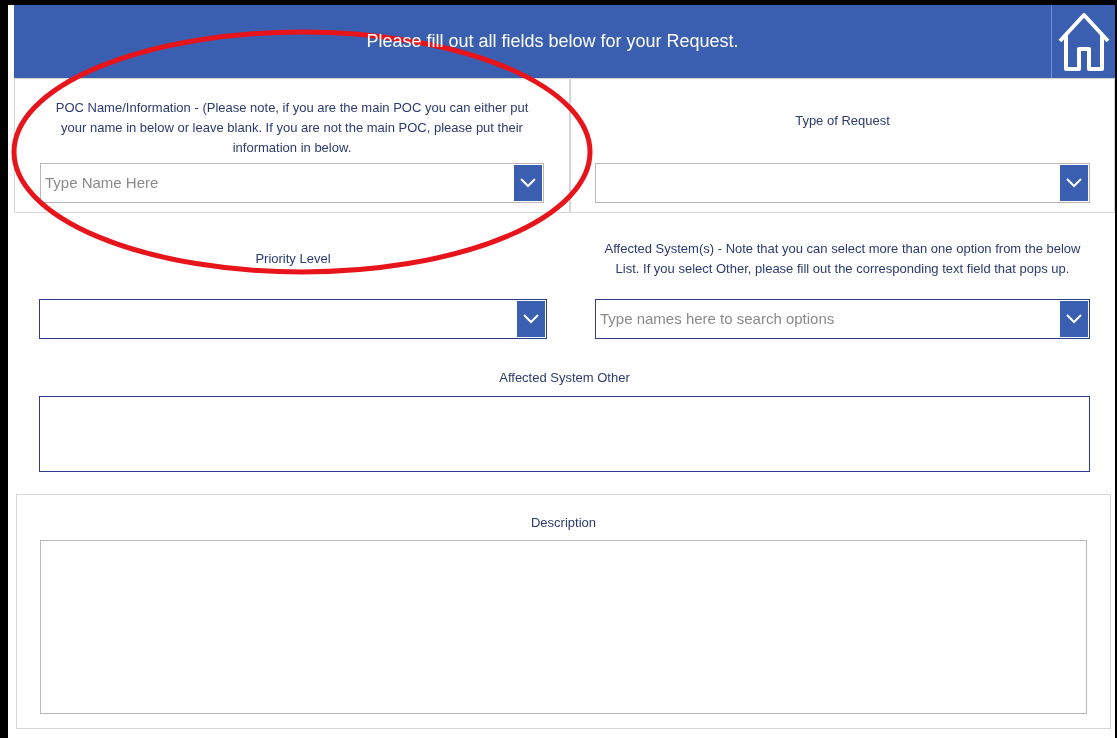 Image resolution: width=1117 pixels, height=738 pixels. I want to click on home-icon, so click(1083, 41).